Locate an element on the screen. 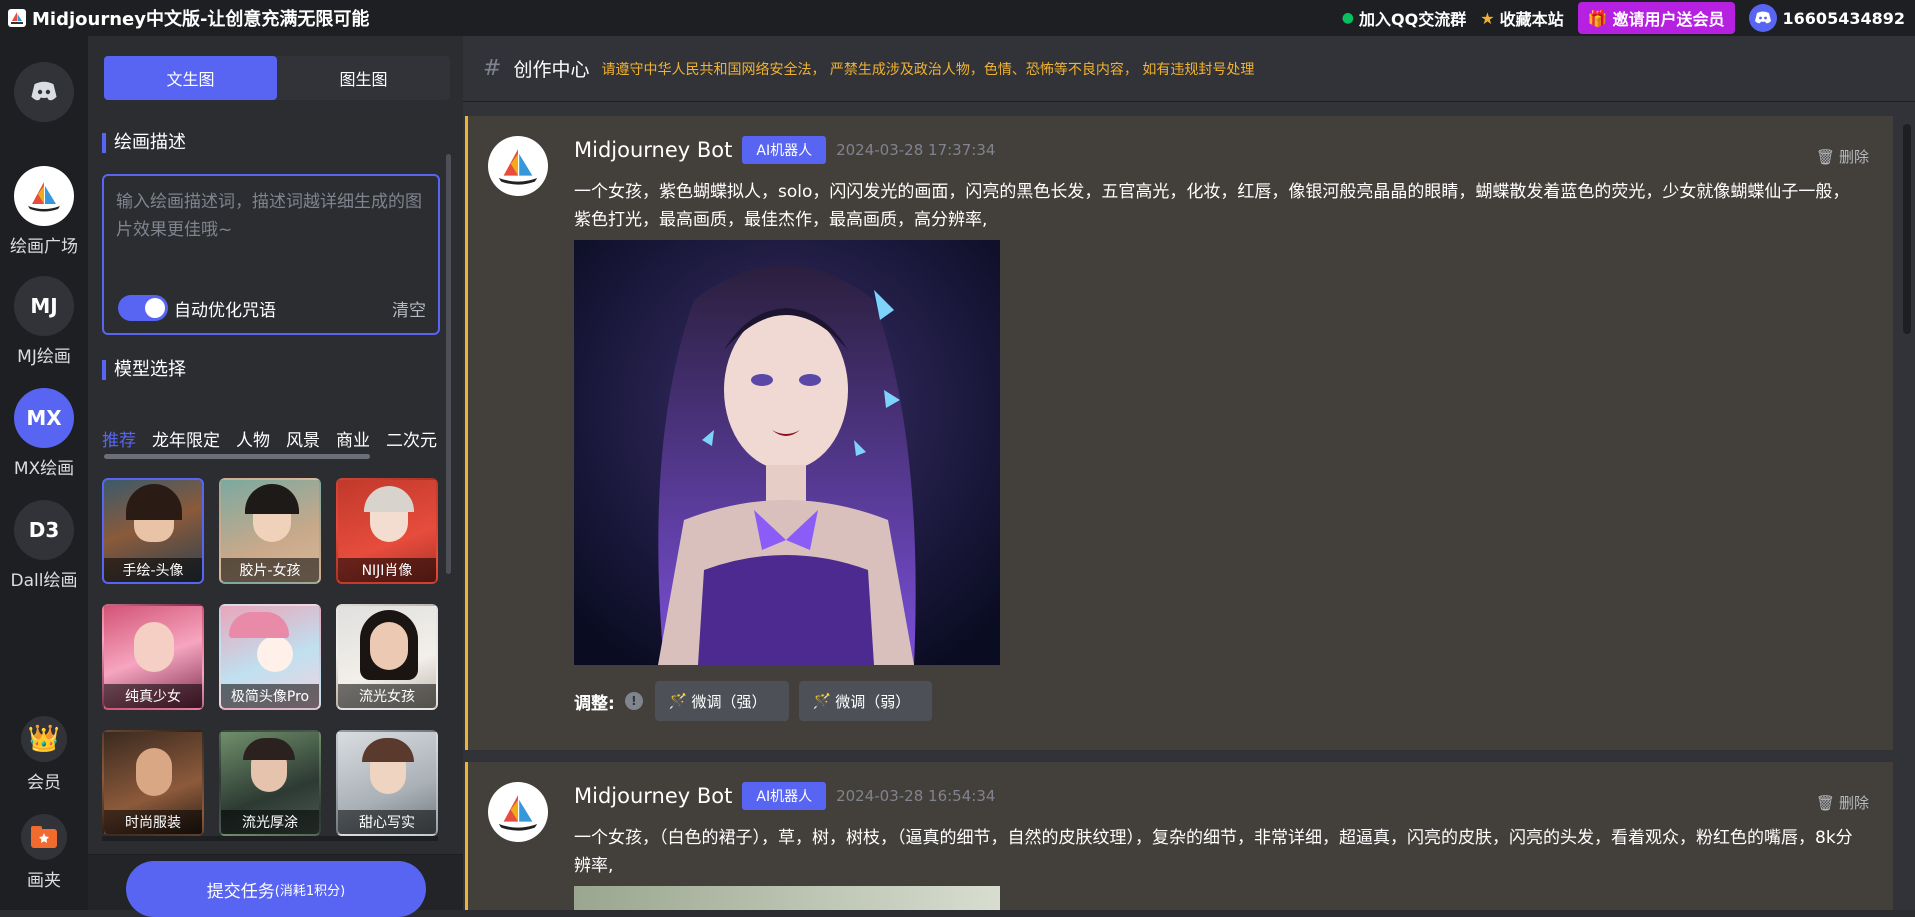 The image size is (1915, 917). refine-strong-button: 🪄 微调（强） is located at coordinates (721, 701).